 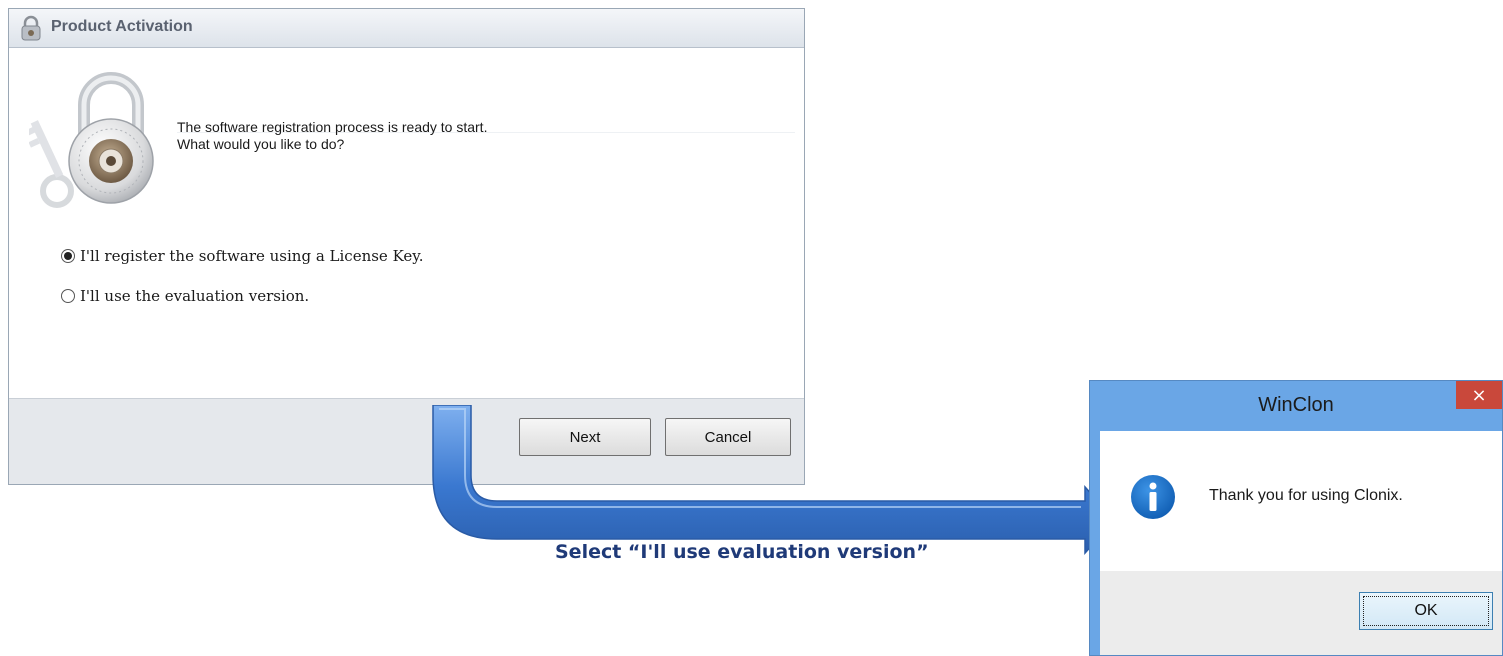 What do you see at coordinates (31, 28) in the screenshot?
I see `padlock-icon` at bounding box center [31, 28].